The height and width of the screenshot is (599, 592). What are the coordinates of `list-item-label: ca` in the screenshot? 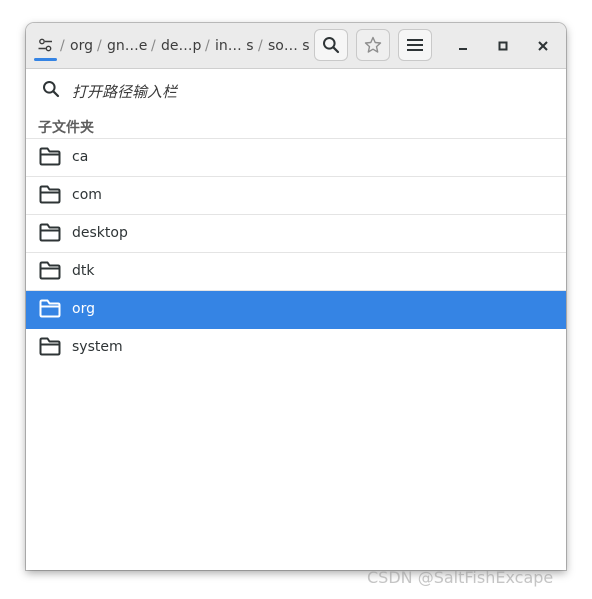 It's located at (80, 157).